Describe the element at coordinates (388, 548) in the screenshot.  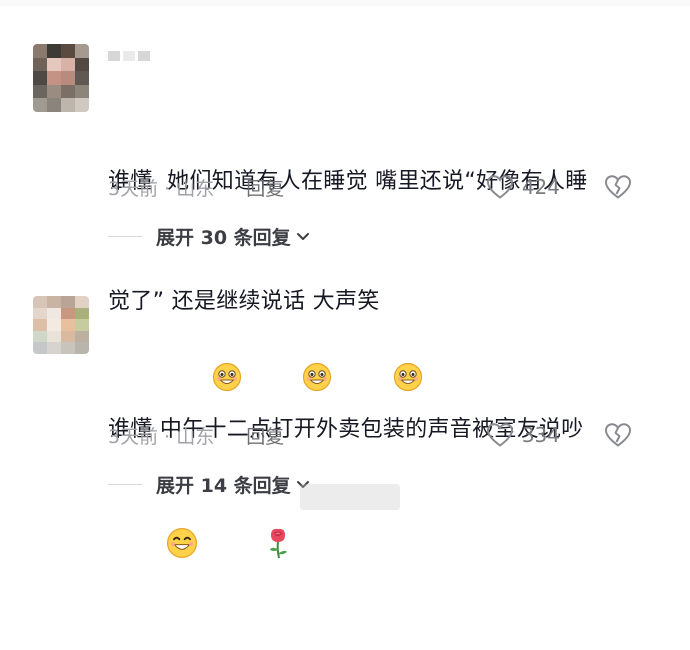
I see `comment-emoji-row` at that location.